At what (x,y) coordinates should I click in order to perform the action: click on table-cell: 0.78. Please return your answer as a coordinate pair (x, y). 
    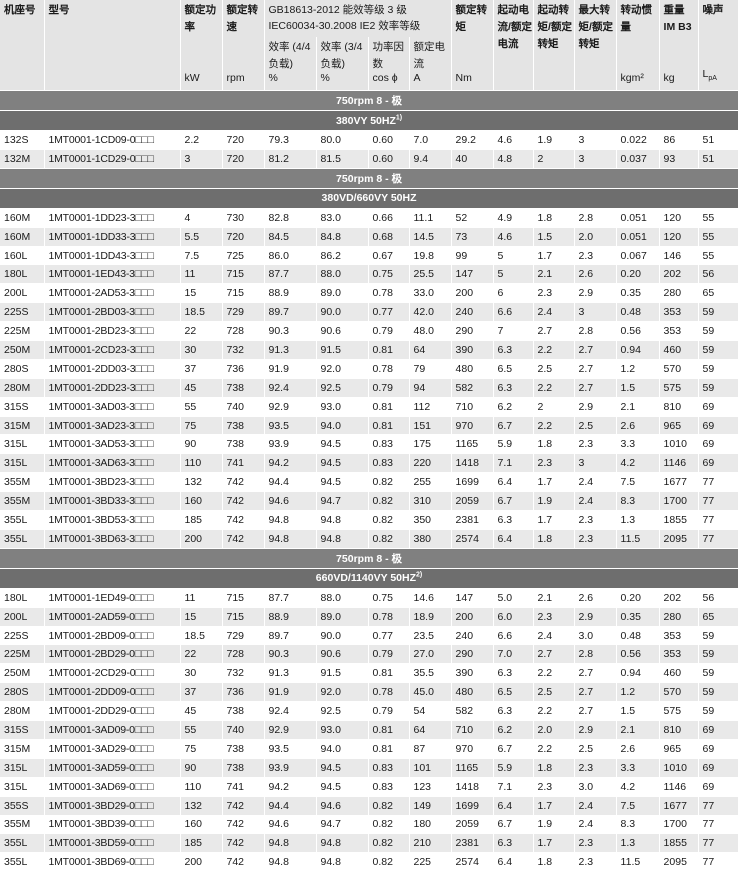
    Looking at the image, I should click on (388, 368).